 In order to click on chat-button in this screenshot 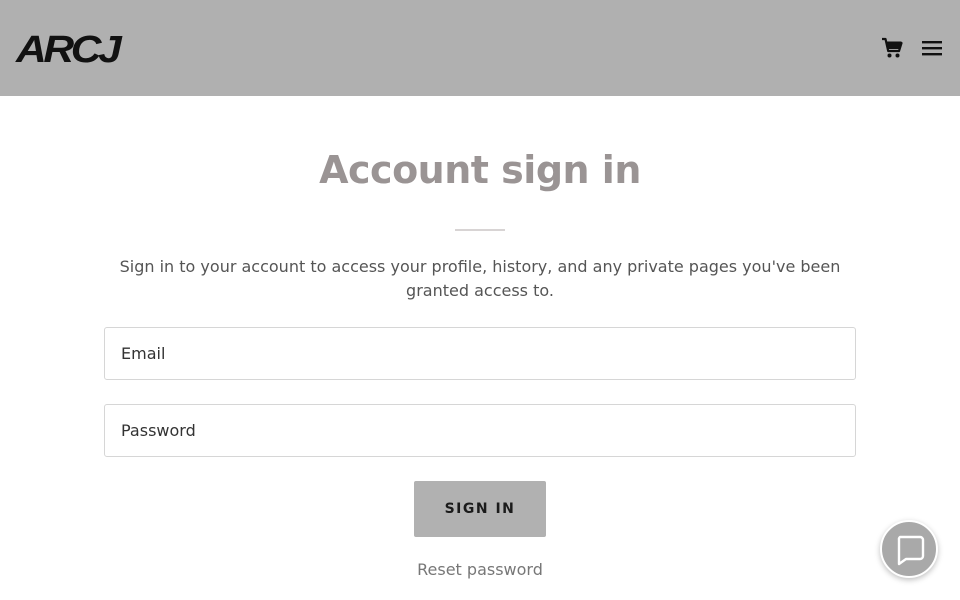, I will do `click(909, 549)`.